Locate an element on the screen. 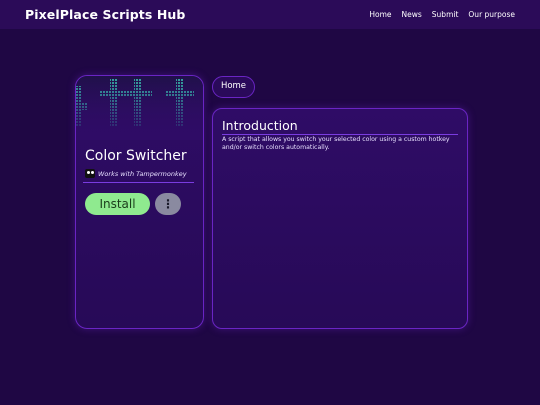  nav-links: Home News Submit Our purpose is located at coordinates (442, 14).